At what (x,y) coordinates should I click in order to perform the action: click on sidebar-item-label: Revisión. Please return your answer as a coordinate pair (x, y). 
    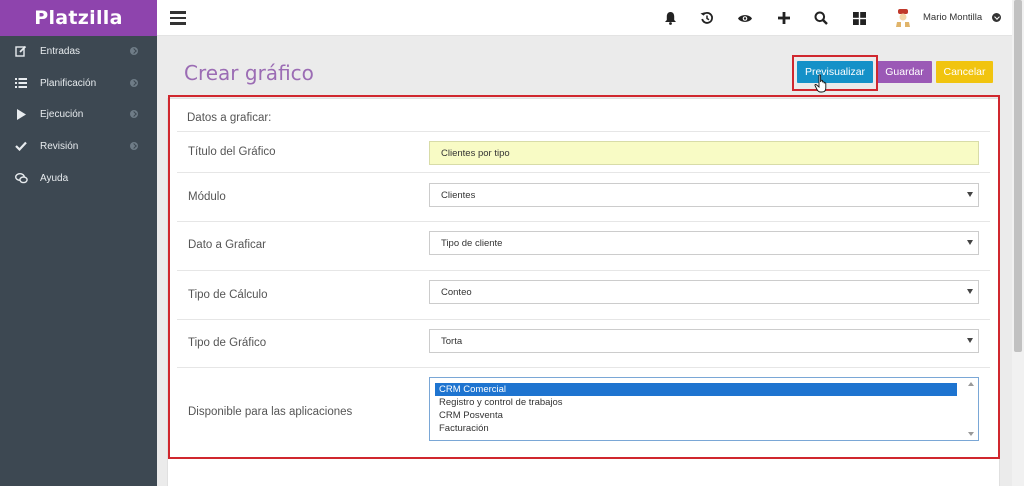
    Looking at the image, I should click on (59, 146).